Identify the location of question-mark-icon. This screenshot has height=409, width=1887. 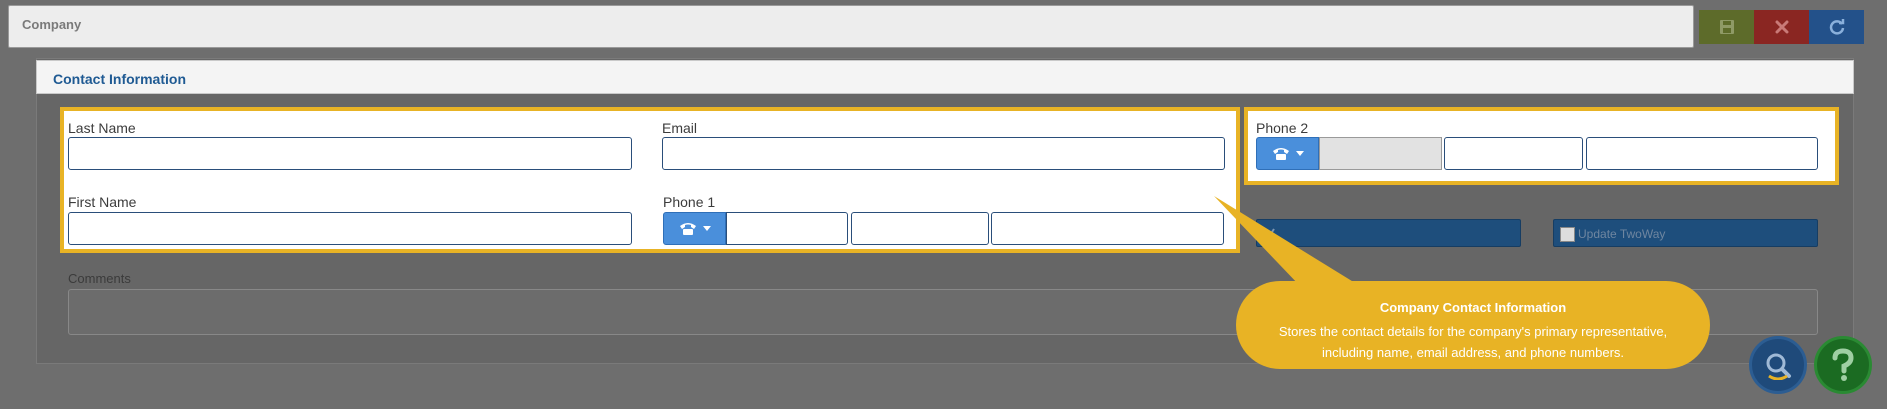
(1843, 364).